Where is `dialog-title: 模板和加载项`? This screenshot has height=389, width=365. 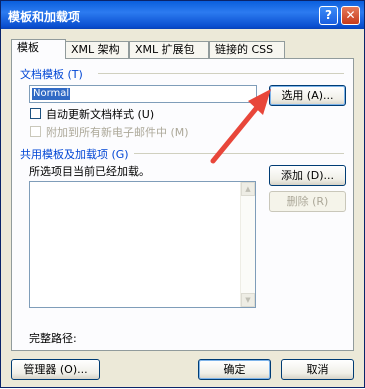
dialog-title: 模板和加载项 is located at coordinates (44, 17).